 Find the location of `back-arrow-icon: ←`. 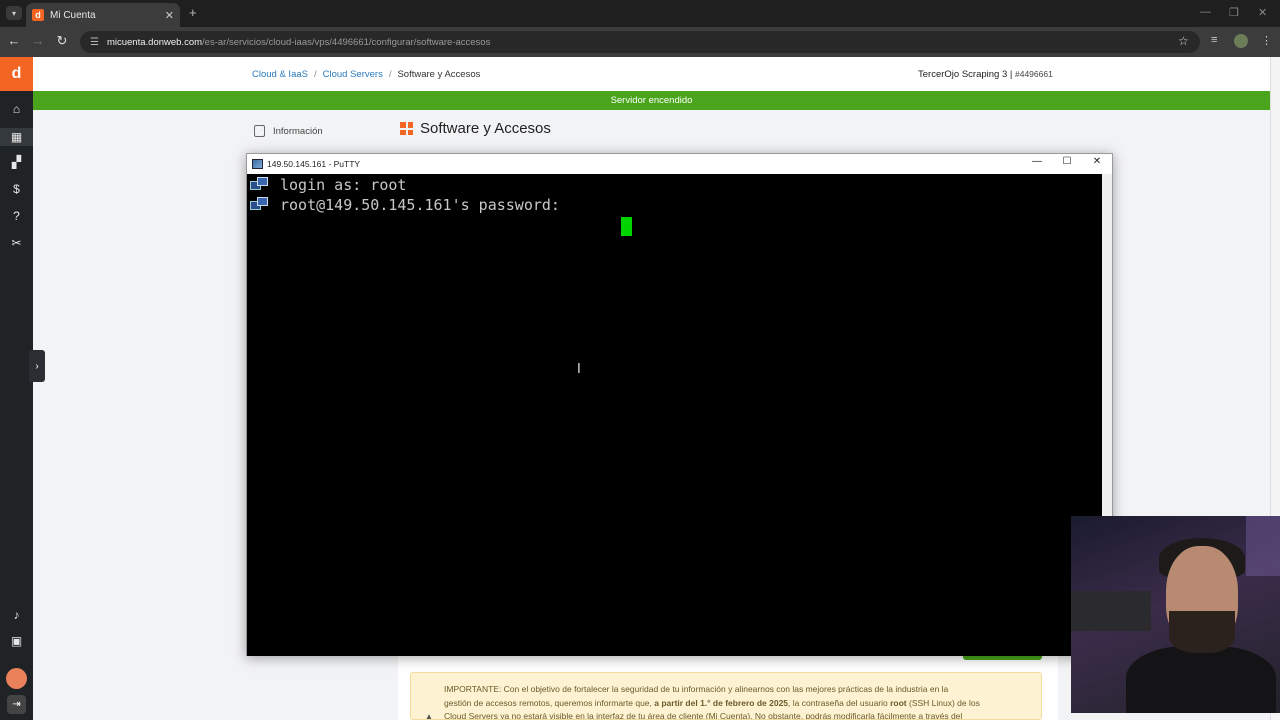

back-arrow-icon: ← is located at coordinates (14, 40).